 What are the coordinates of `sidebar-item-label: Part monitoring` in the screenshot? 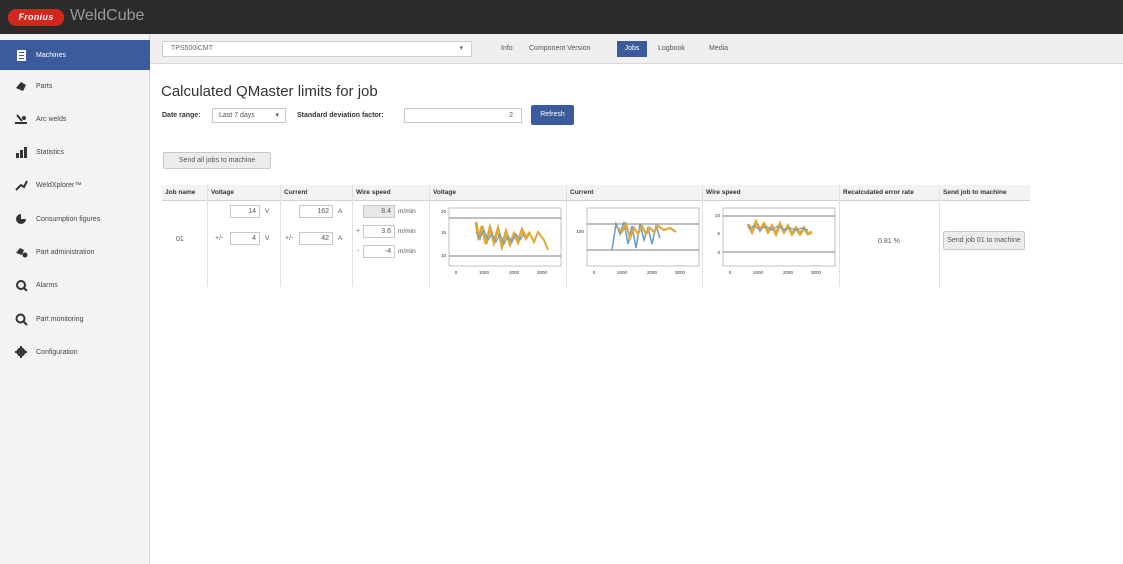 It's located at (60, 319).